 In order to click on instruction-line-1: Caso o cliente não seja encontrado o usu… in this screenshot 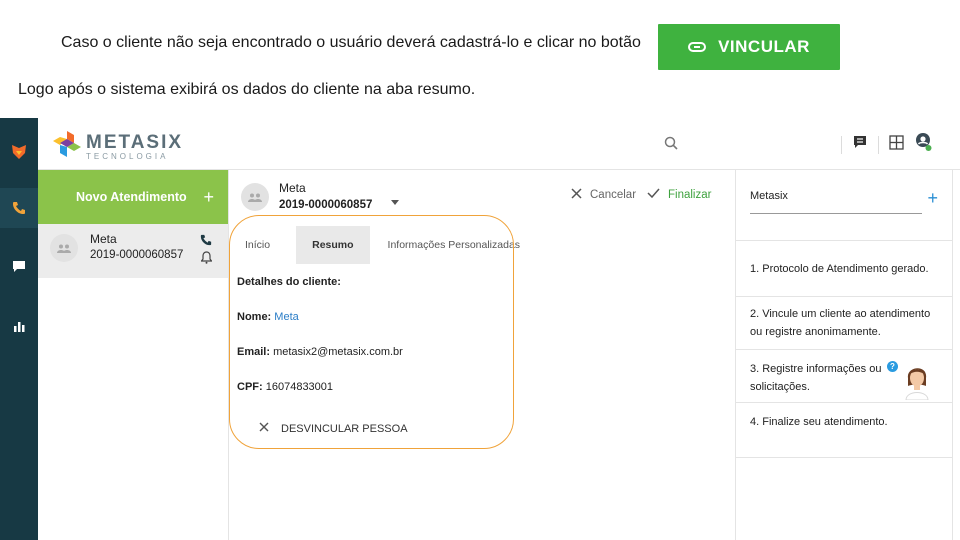, I will do `click(351, 42)`.